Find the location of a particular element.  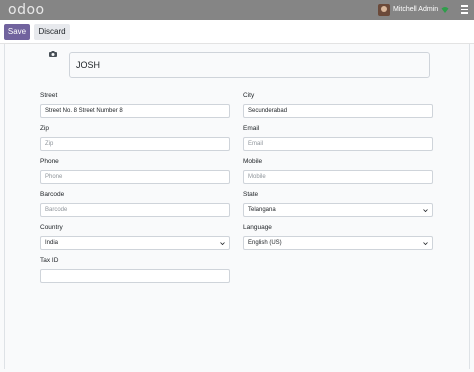

email-label: Email is located at coordinates (251, 128).